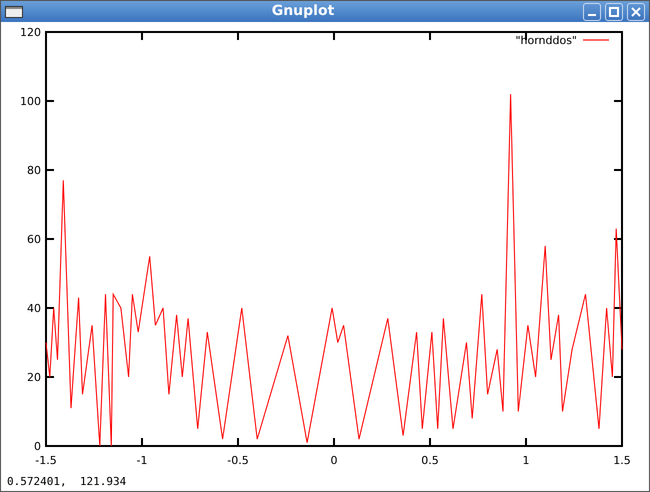 The image size is (650, 492). I want to click on status-text: 0.572401, 121.934, so click(67, 482).